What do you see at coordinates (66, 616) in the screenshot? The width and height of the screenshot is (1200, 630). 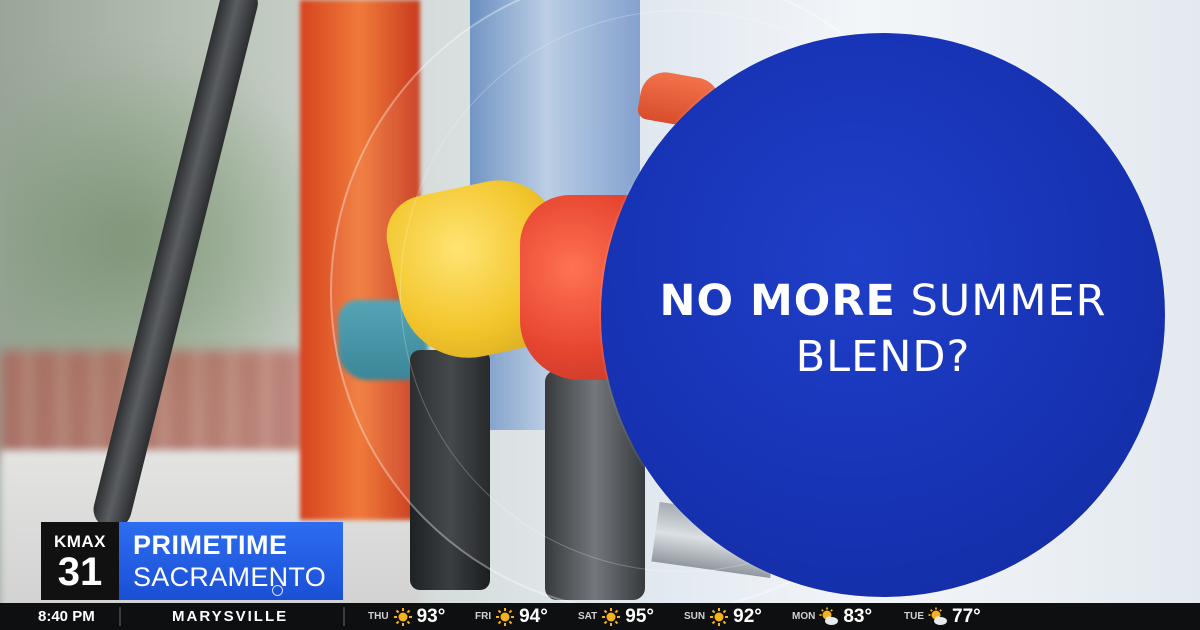 I see `clock-time: 8:40 PM` at bounding box center [66, 616].